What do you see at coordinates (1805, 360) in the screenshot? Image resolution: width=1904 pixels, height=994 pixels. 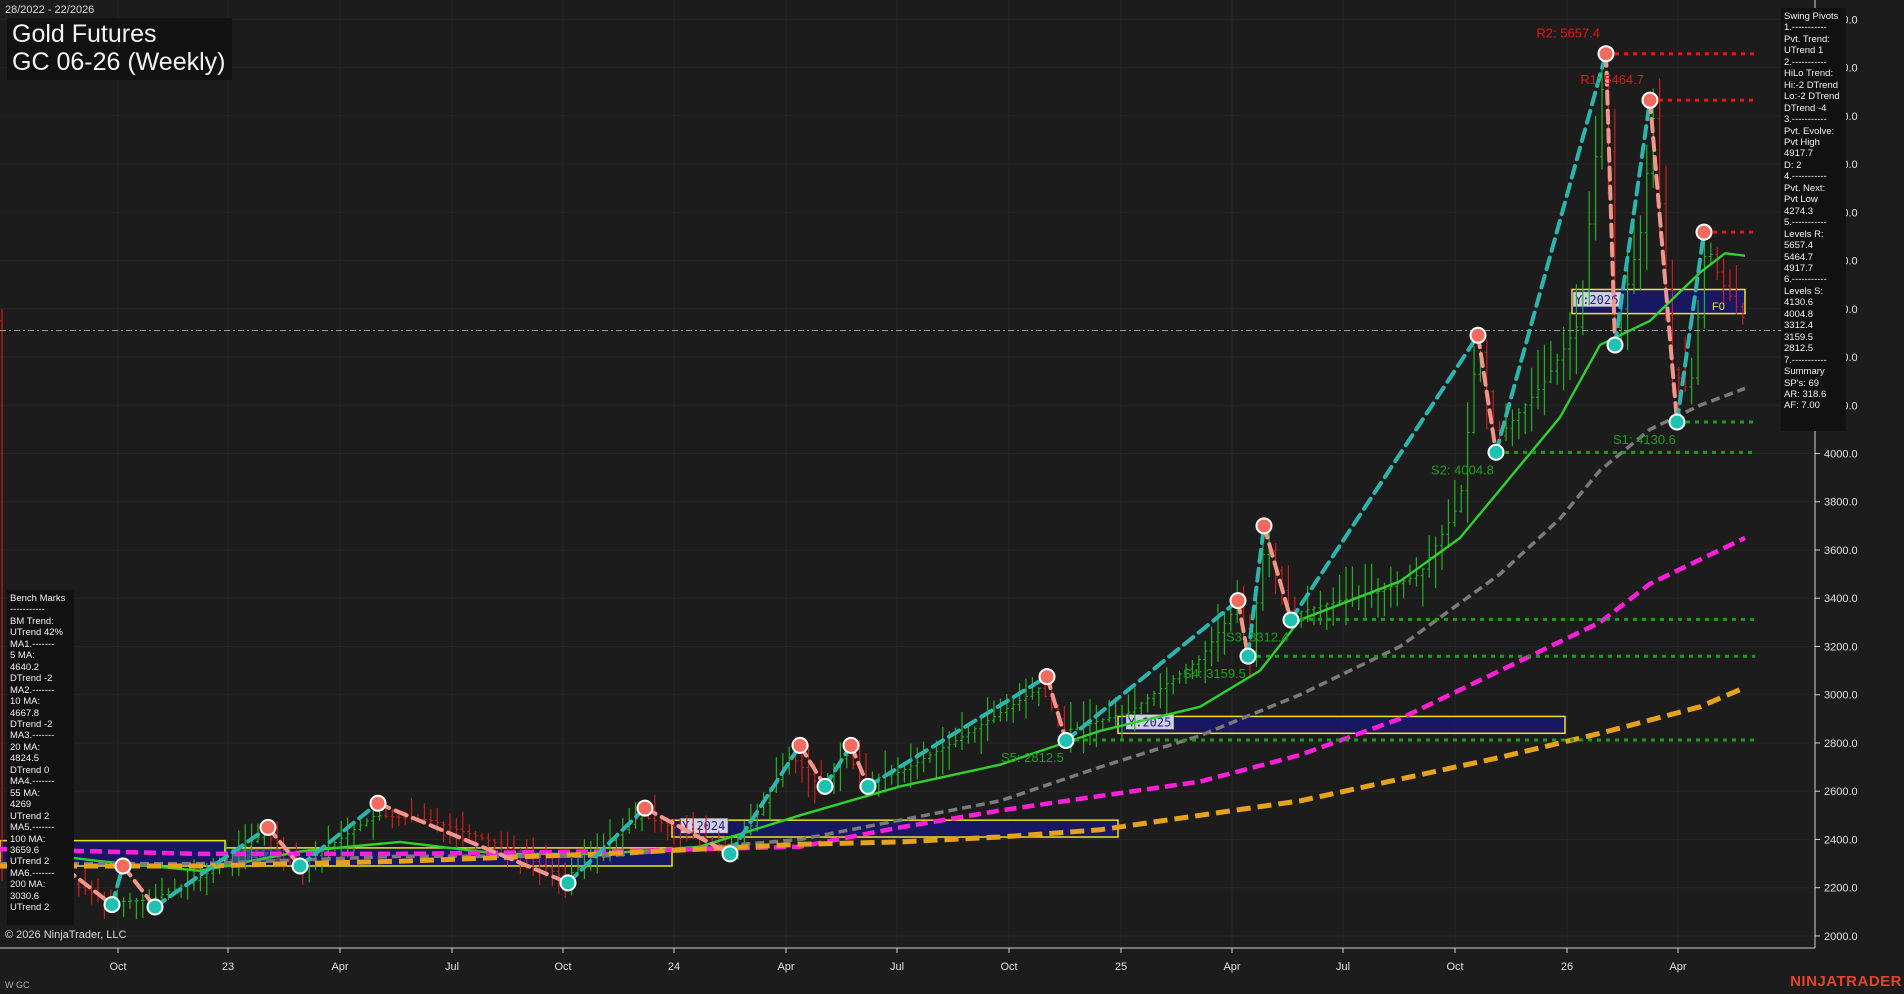 I see `swing-pivots-line: 7.-----------` at bounding box center [1805, 360].